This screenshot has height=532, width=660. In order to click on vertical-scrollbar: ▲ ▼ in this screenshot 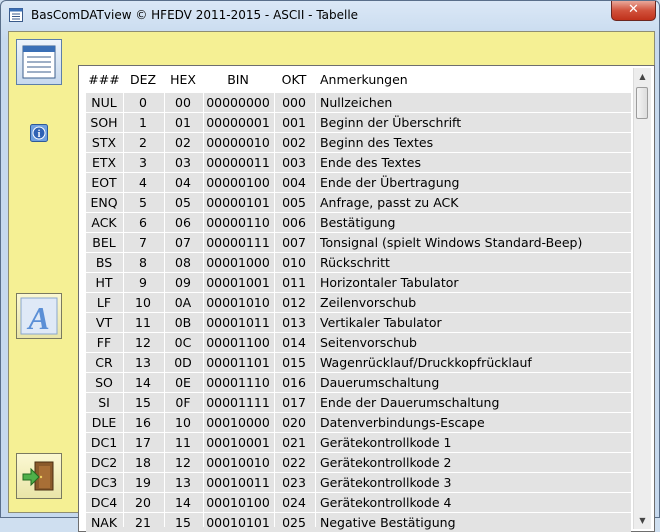, I will do `click(642, 298)`.